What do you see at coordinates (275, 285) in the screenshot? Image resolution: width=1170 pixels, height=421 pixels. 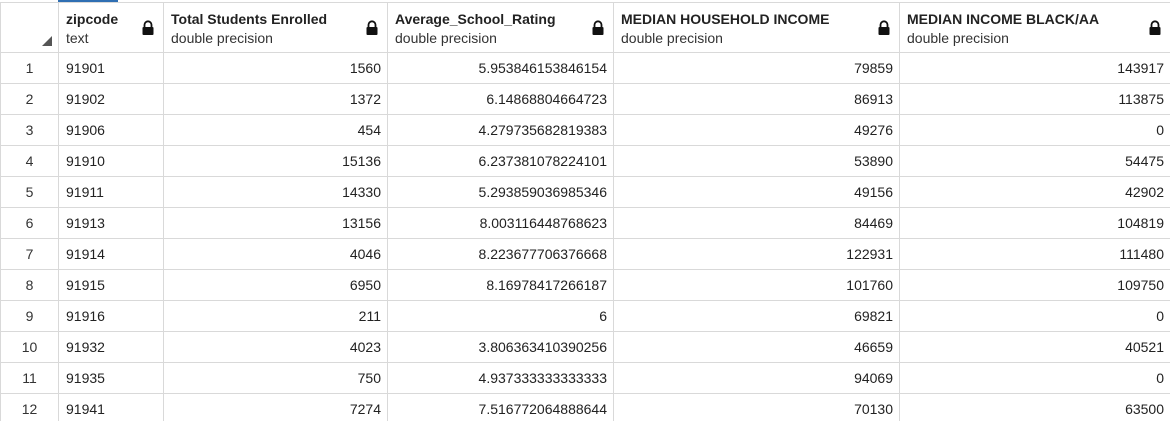 I see `cell-total-students-enrolled: 6950` at bounding box center [275, 285].